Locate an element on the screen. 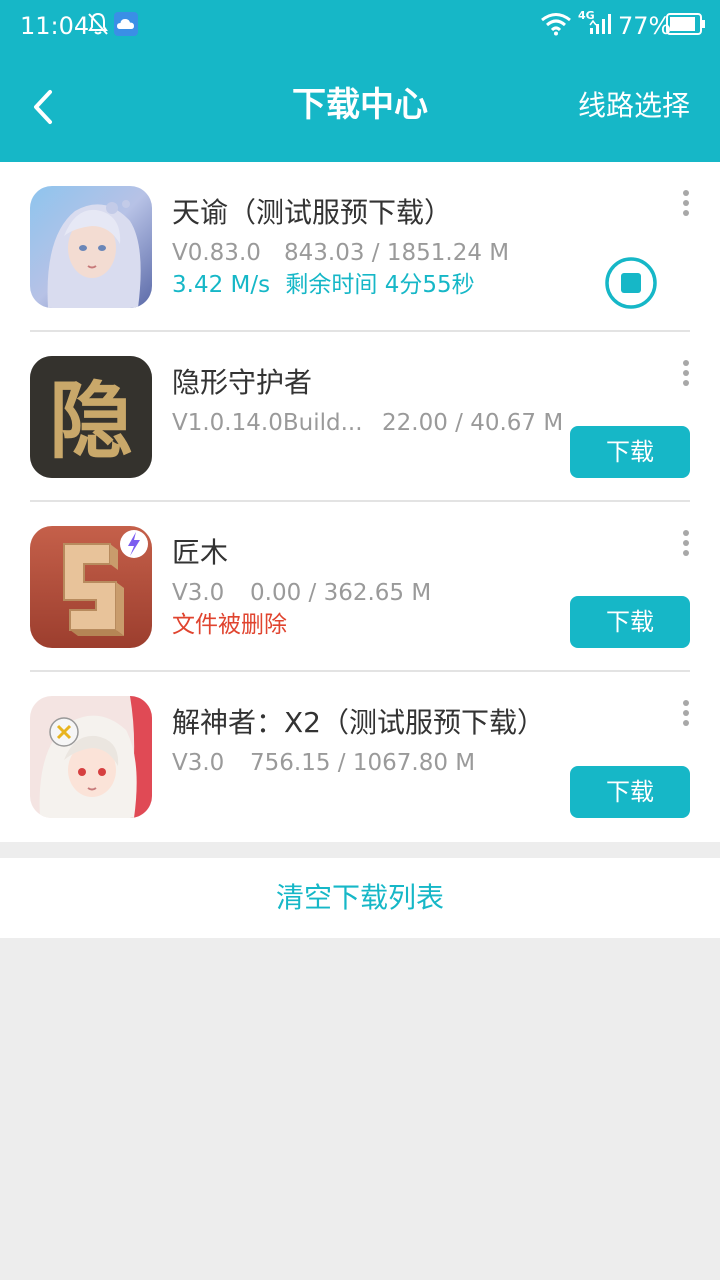 This screenshot has width=720, height=1280. download-size: 22.00 / 40.67 M is located at coordinates (473, 423).